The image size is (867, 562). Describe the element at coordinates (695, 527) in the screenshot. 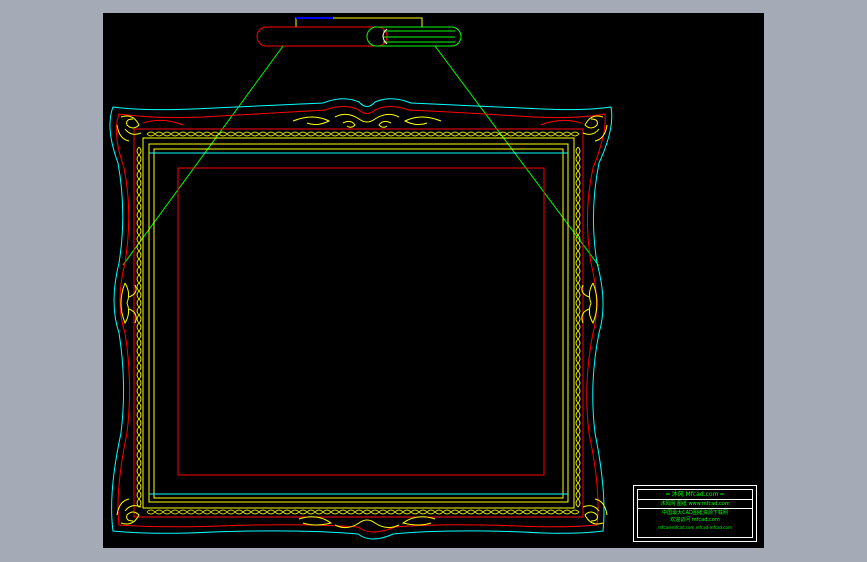

I see `title-block-row-5: mfcad-mfcad.com mfcad-mfcad.com` at that location.